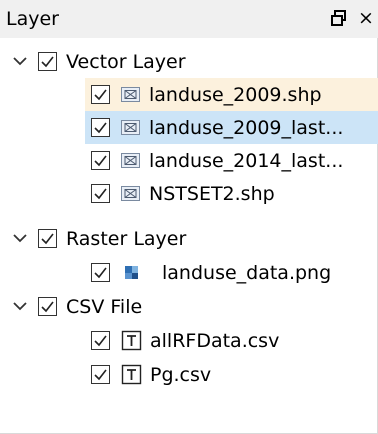  I want to click on tree-item-pg-csv: Pg.csv, so click(189, 374).